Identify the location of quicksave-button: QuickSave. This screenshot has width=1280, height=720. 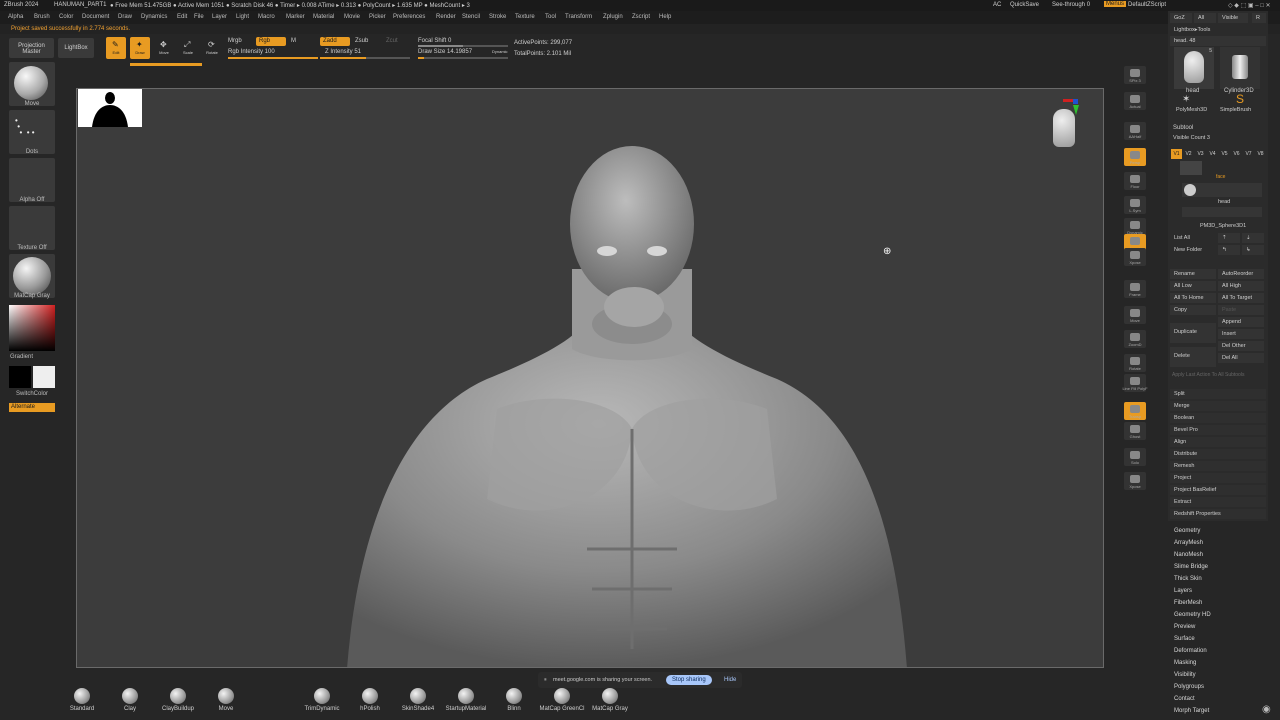
(1024, 5).